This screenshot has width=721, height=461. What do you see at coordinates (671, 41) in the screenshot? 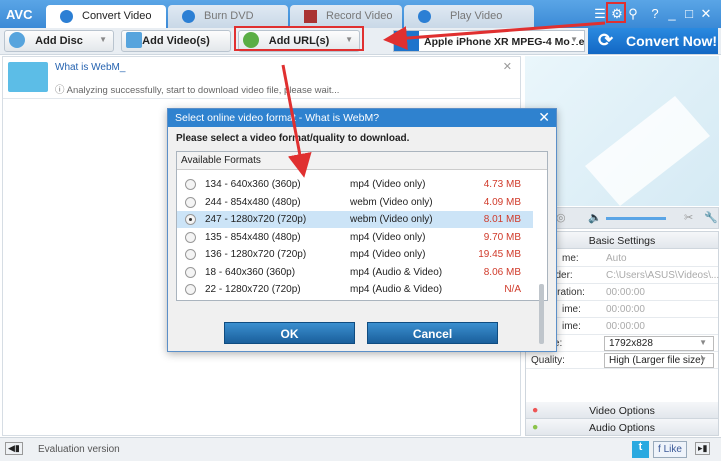
I see `label: Convert Now!` at bounding box center [671, 41].